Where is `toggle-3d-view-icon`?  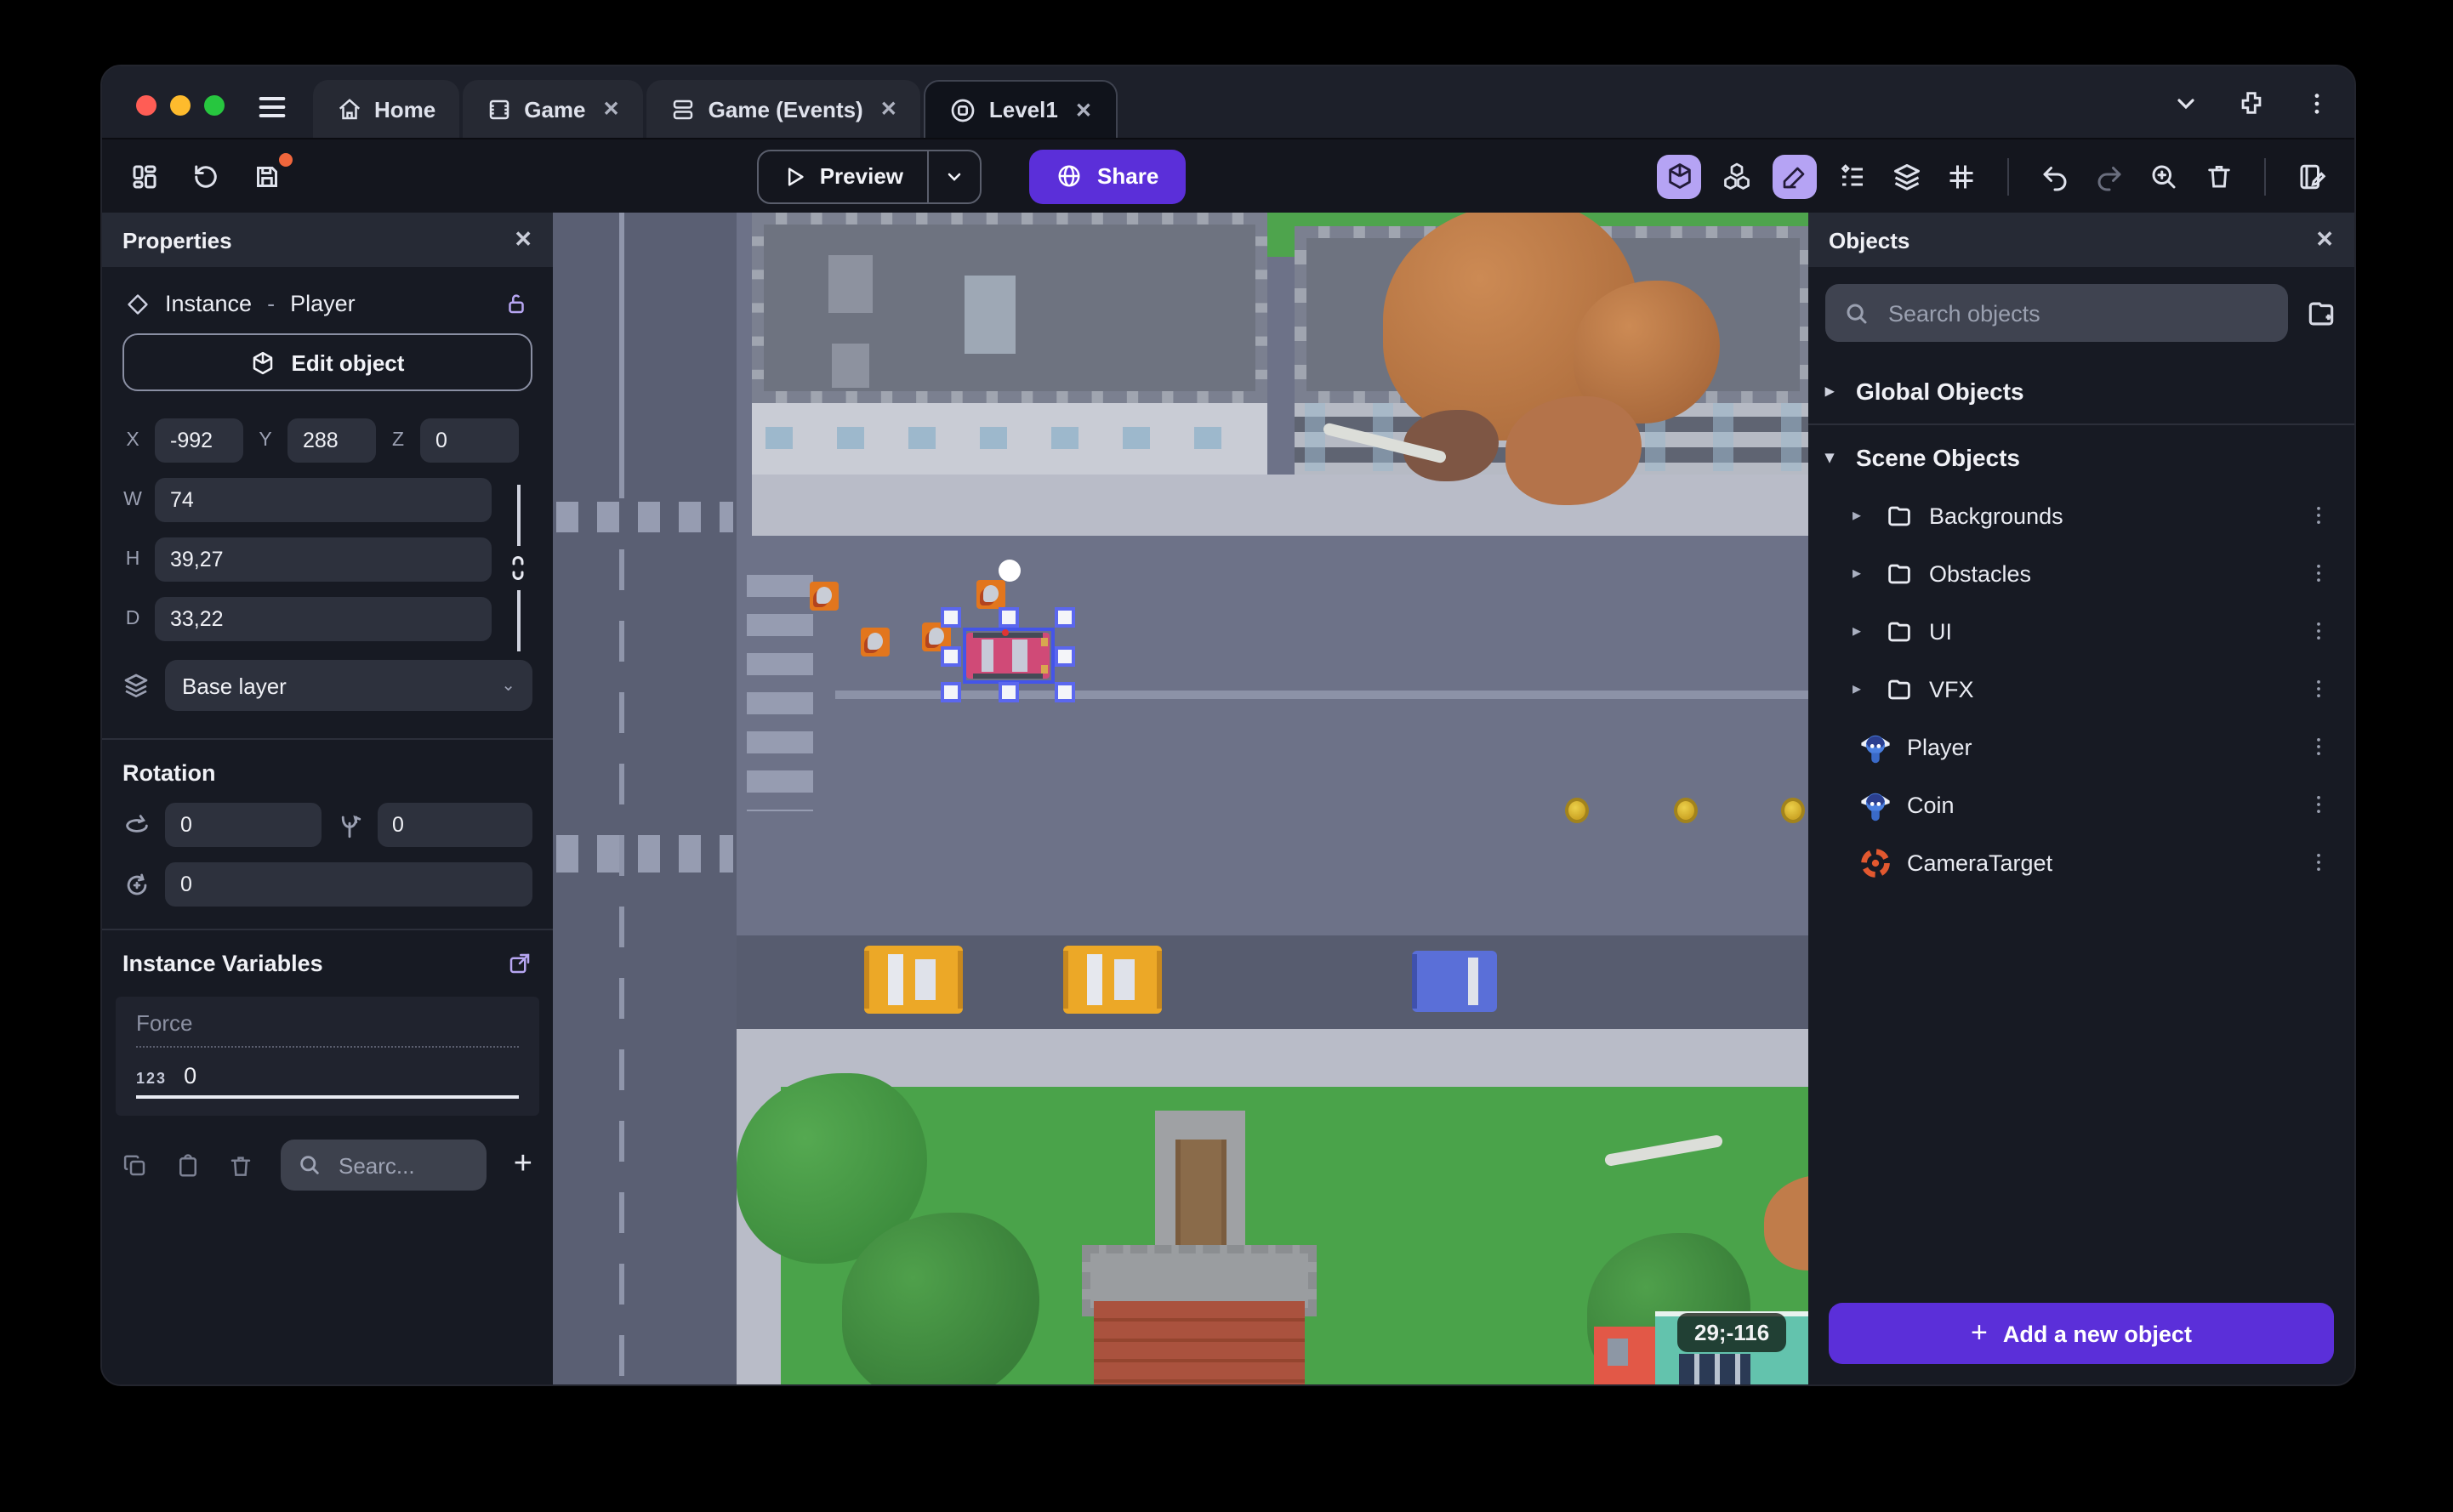
toggle-3d-view-icon is located at coordinates (1679, 176).